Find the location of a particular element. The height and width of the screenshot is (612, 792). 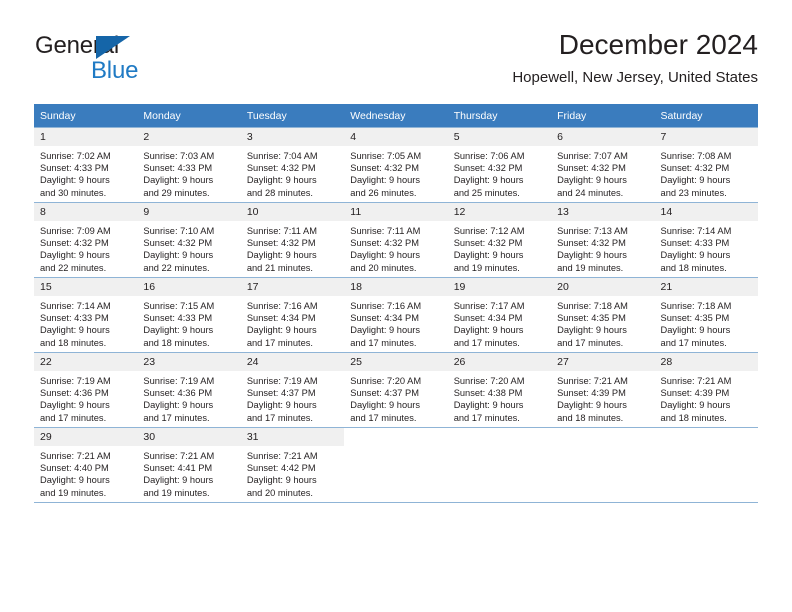

day-number: 11 is located at coordinates (396, 212).